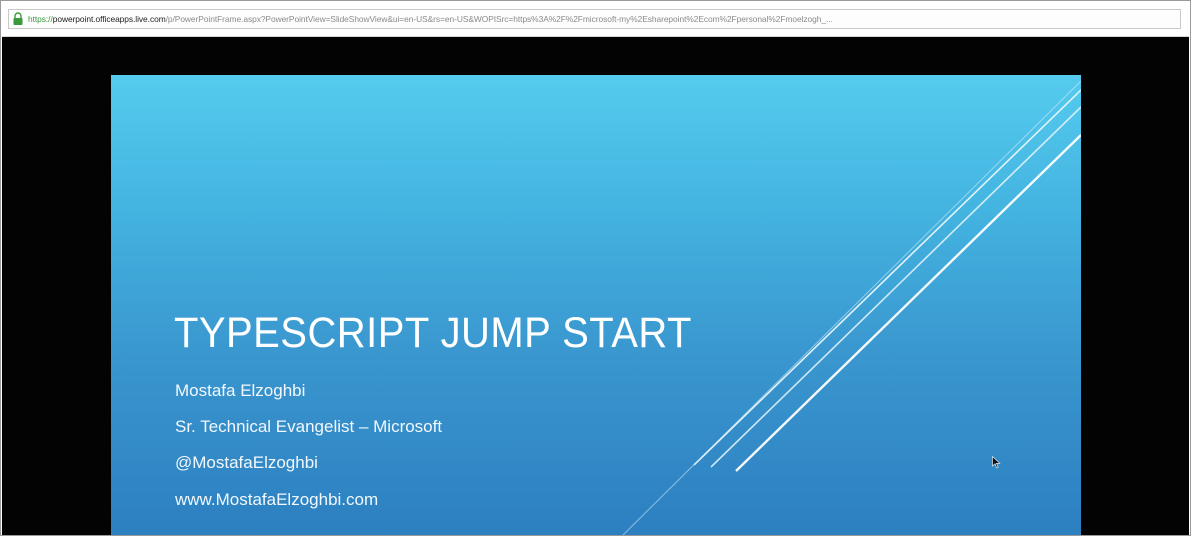  I want to click on mouse-pointer-icon, so click(996, 462).